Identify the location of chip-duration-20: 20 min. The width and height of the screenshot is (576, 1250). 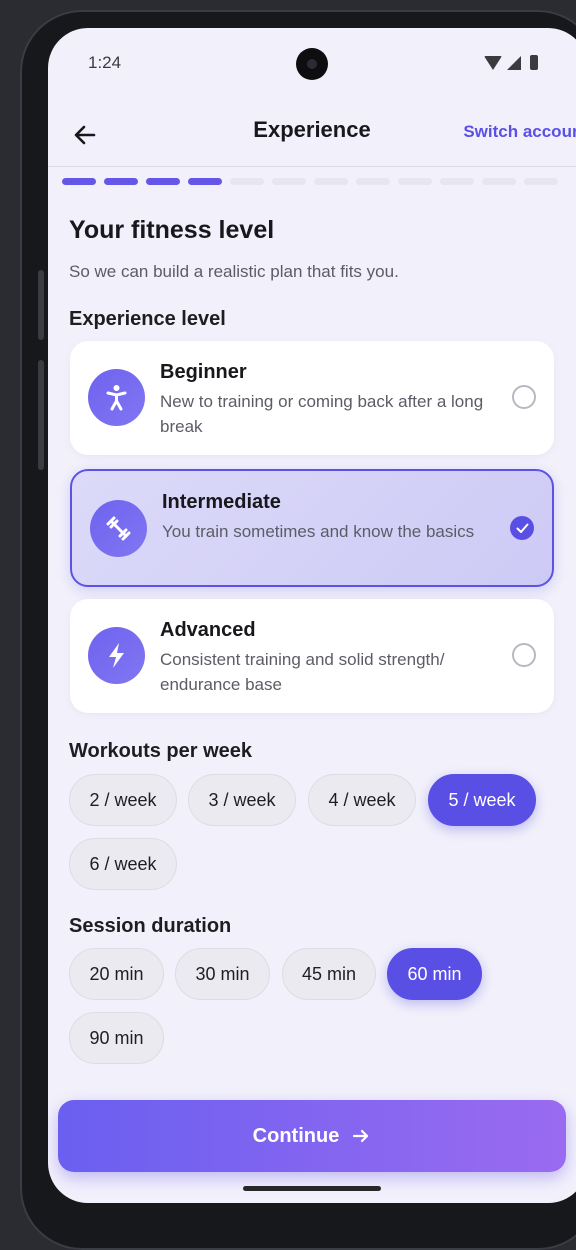
(116, 974).